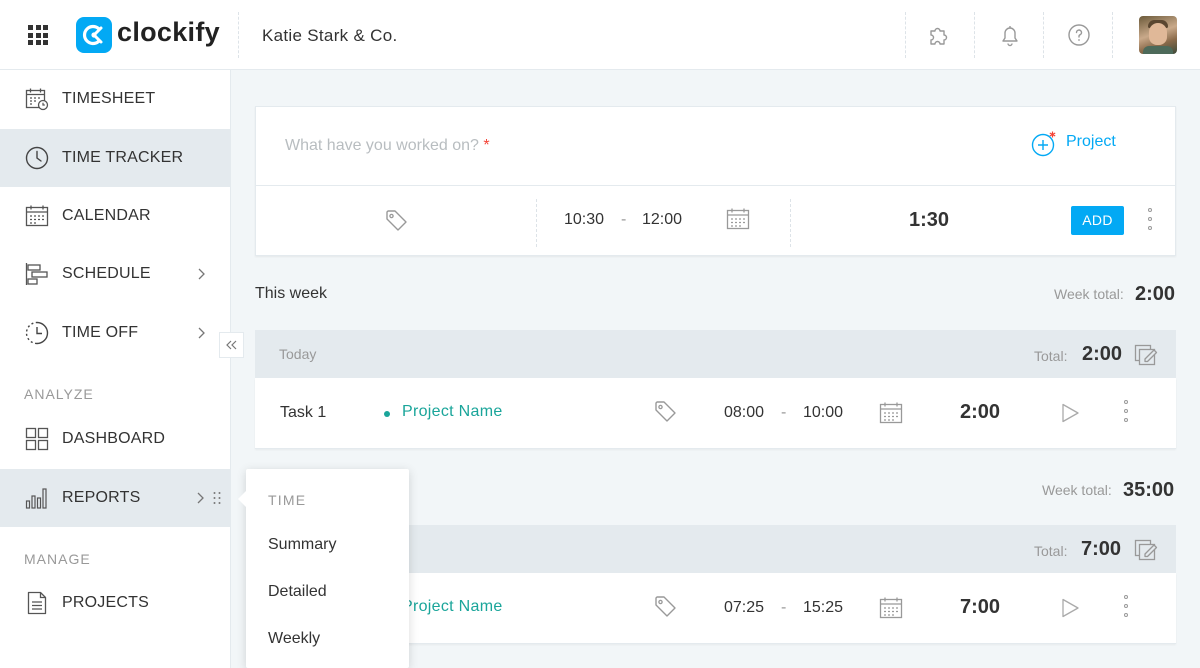 The height and width of the screenshot is (668, 1200). Describe the element at coordinates (37, 439) in the screenshot. I see `dashboard-icon` at that location.